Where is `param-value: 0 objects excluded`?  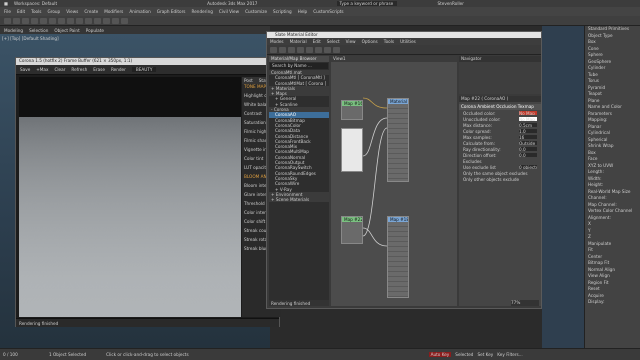
param-value: 0 objects excluded is located at coordinates (528, 167).